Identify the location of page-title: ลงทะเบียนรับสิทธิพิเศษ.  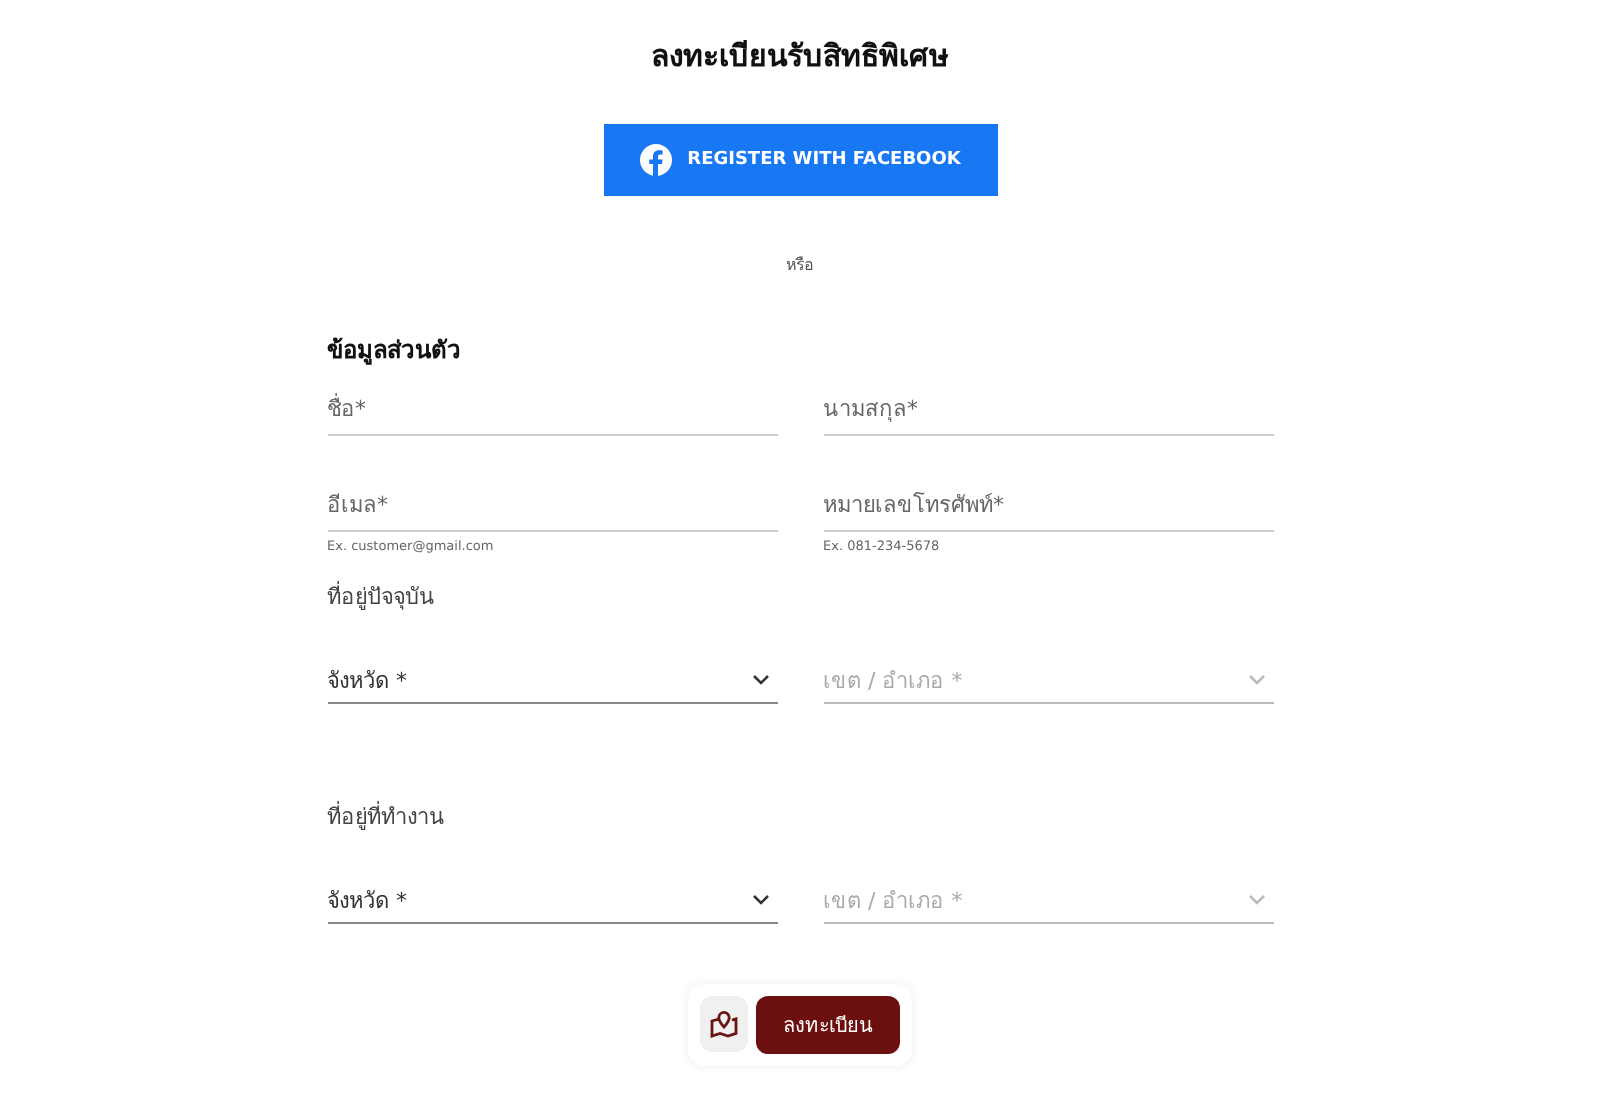
(800, 57).